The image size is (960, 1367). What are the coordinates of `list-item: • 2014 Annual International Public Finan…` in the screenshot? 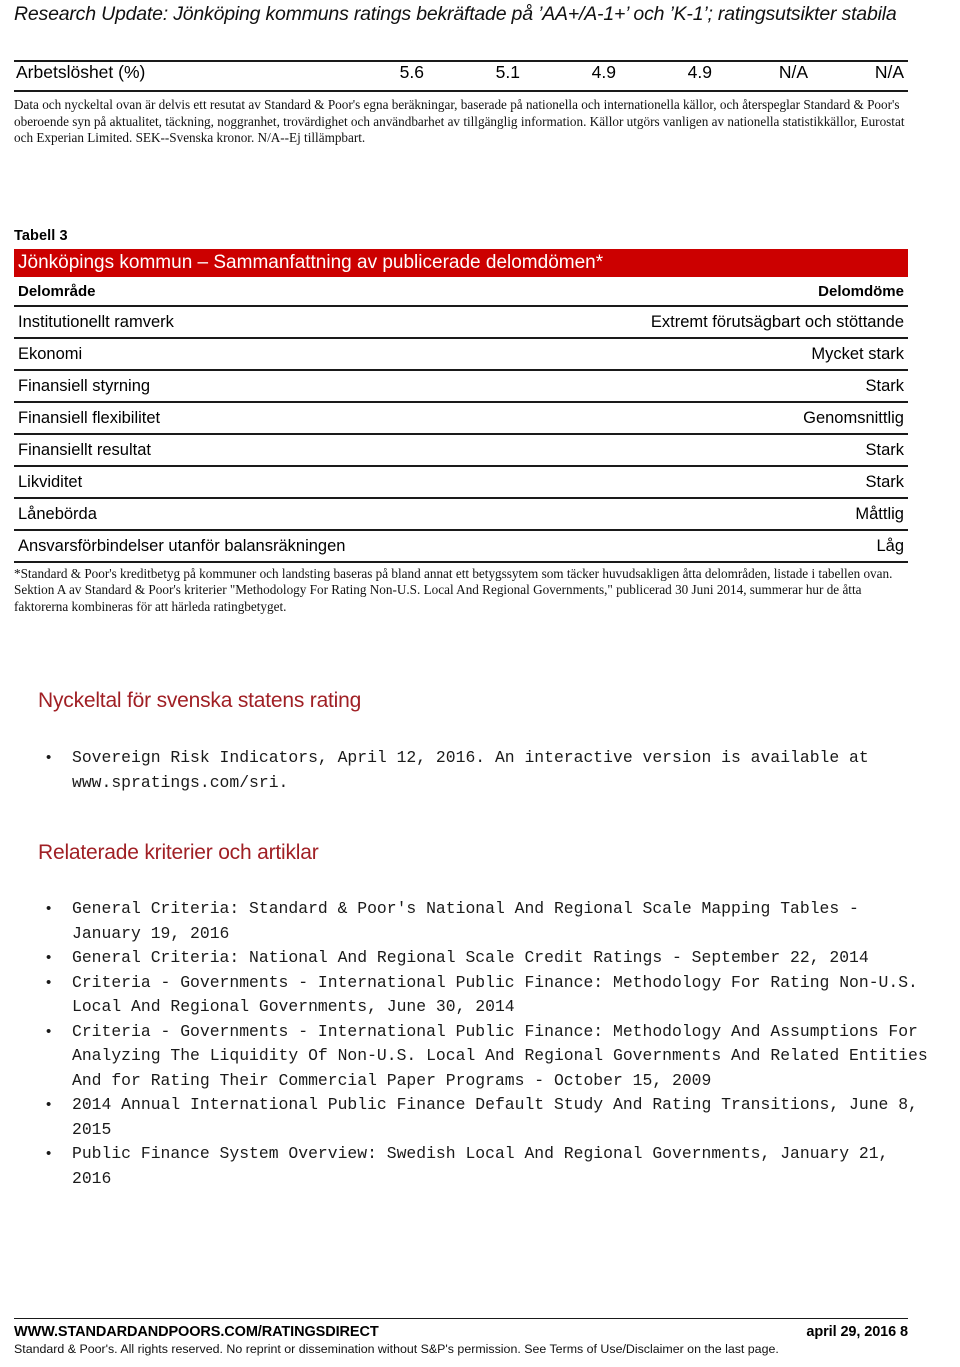 It's located at (483, 1117).